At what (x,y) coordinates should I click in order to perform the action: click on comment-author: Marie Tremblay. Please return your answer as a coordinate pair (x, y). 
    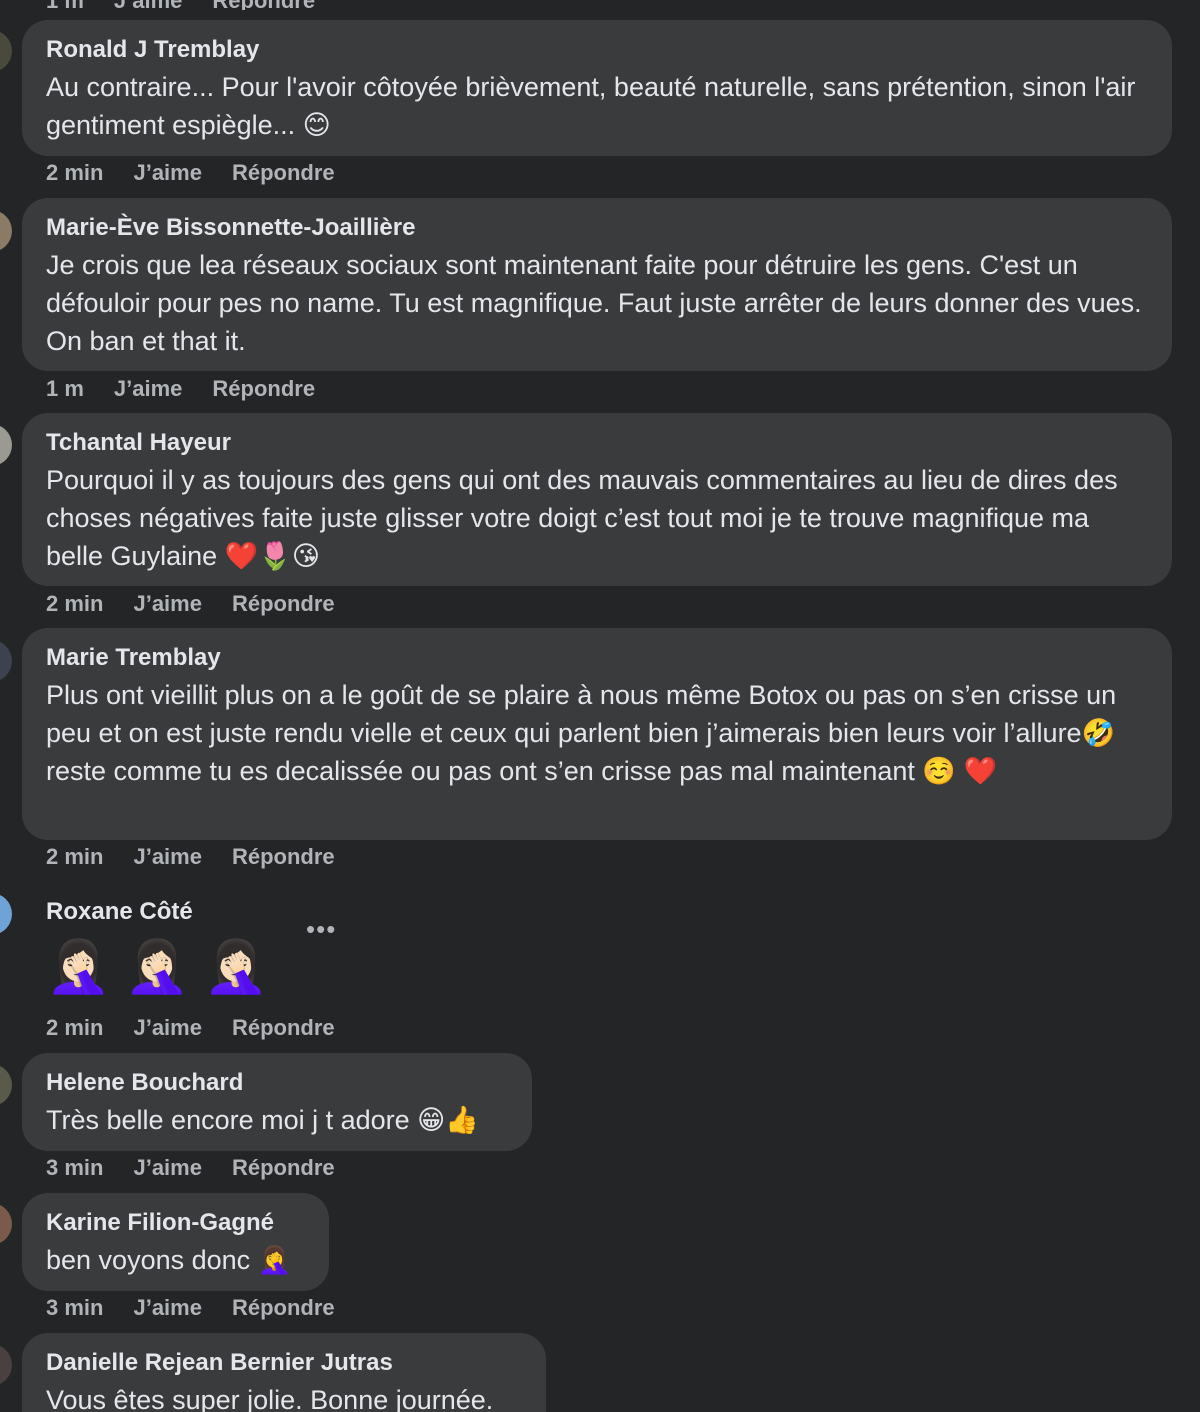
    Looking at the image, I should click on (597, 658).